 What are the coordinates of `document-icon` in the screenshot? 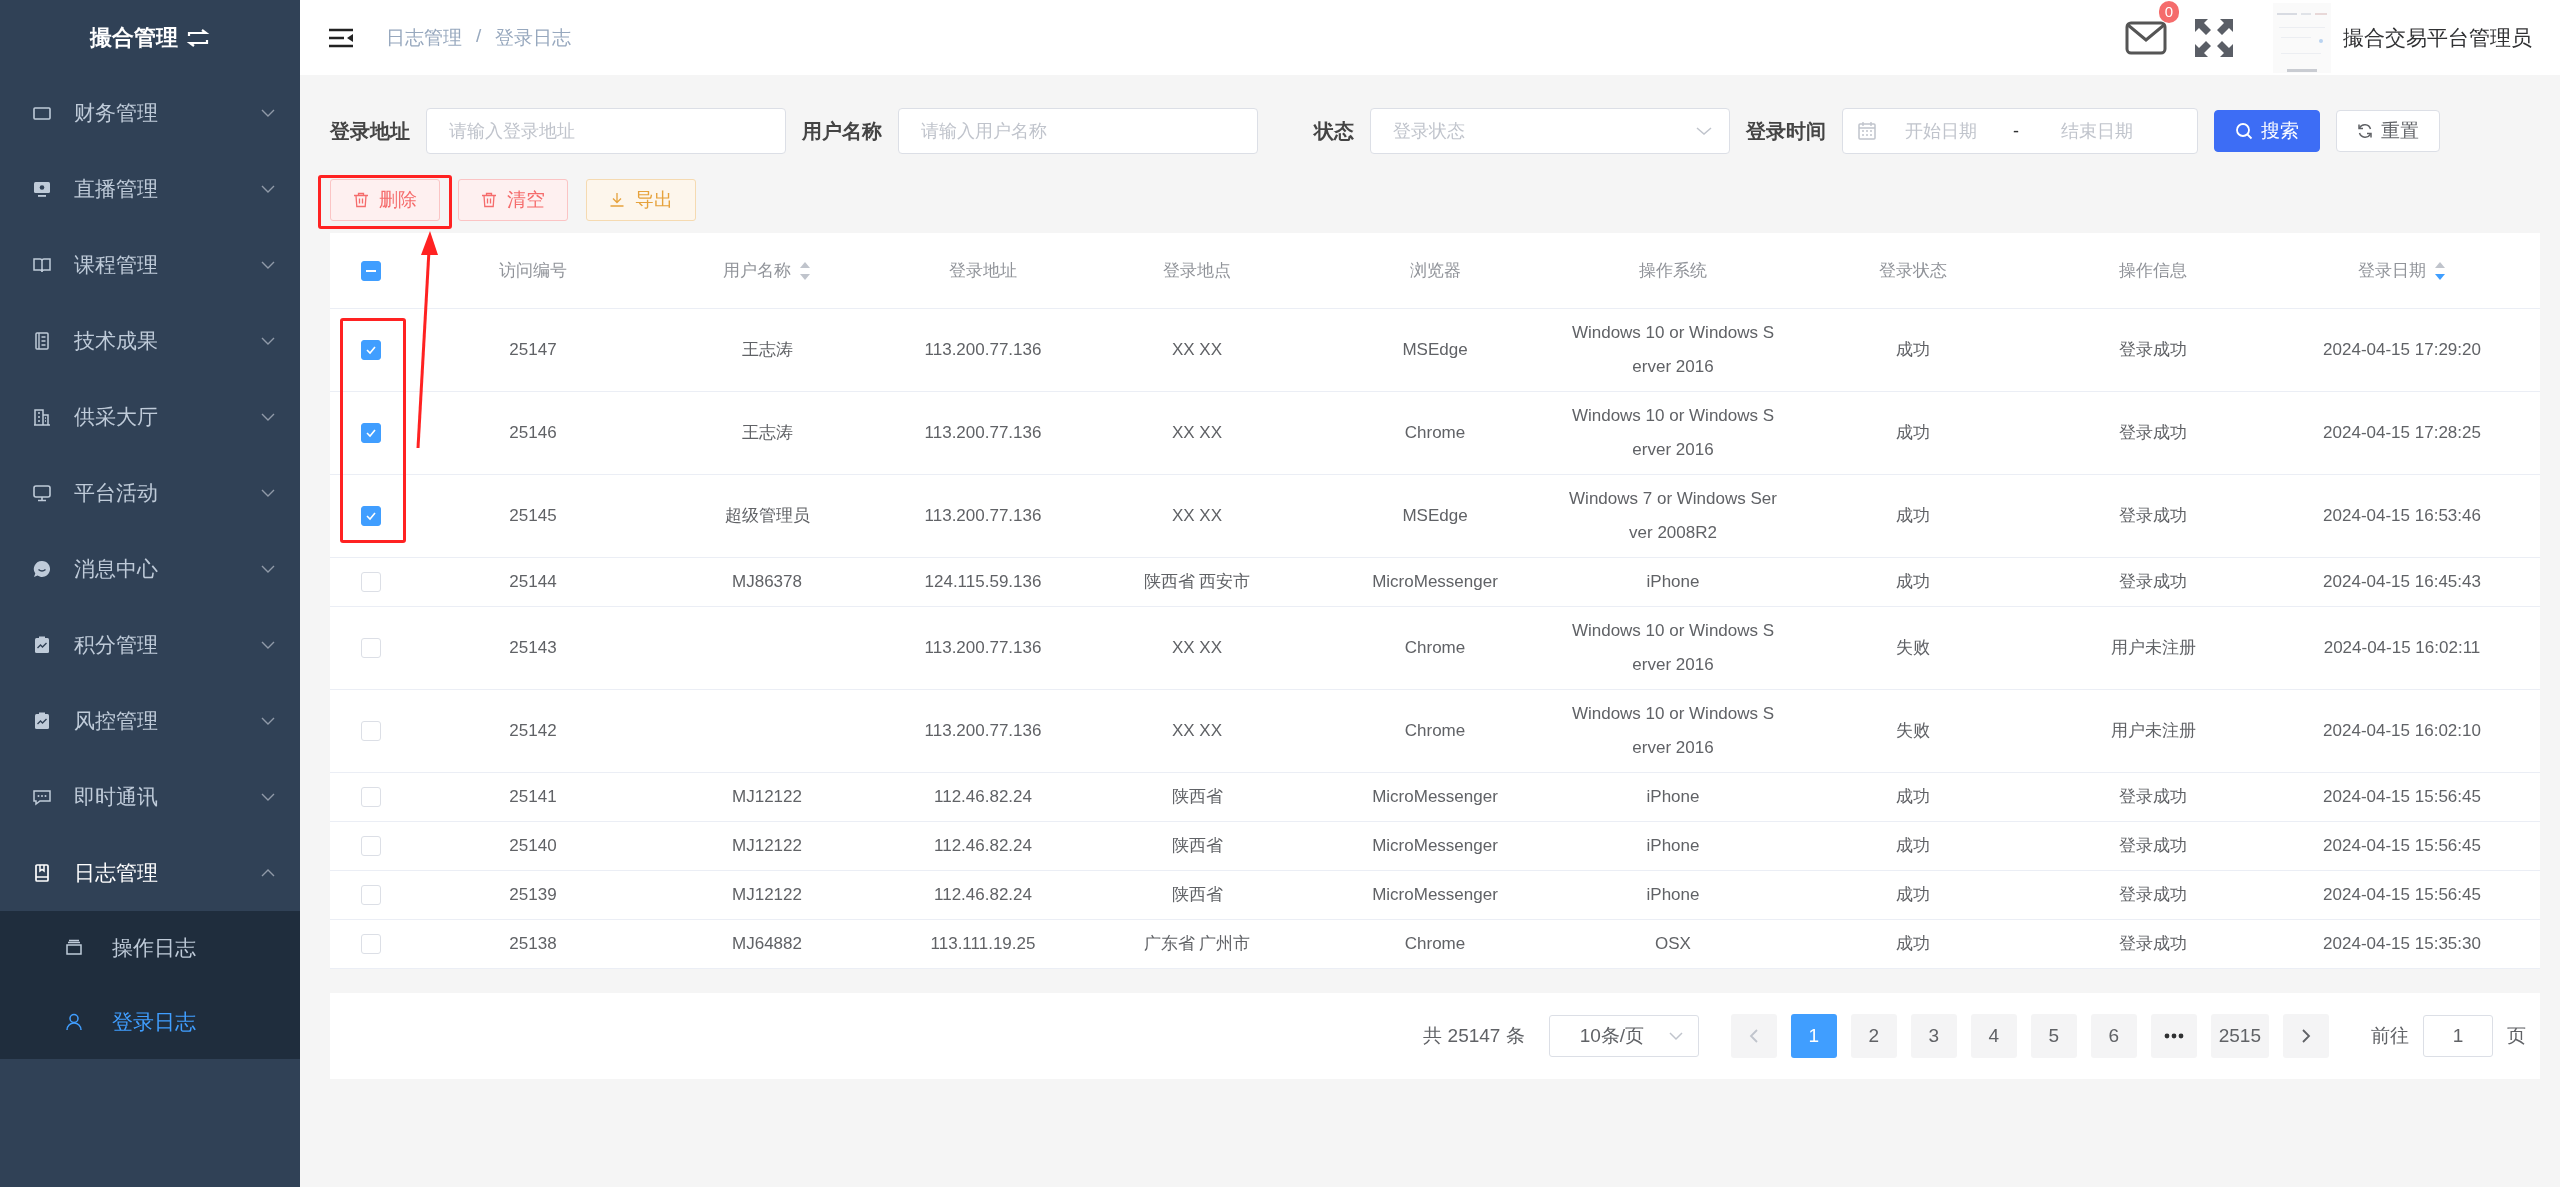 It's located at (42, 341).